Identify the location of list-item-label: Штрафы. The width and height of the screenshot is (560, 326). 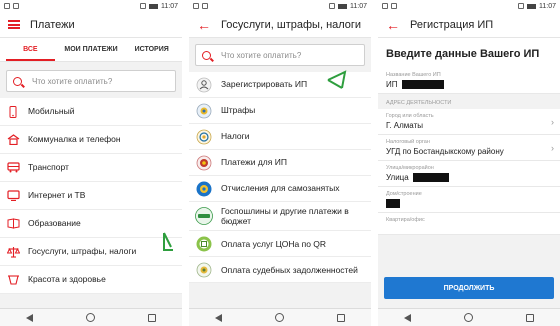
(238, 110).